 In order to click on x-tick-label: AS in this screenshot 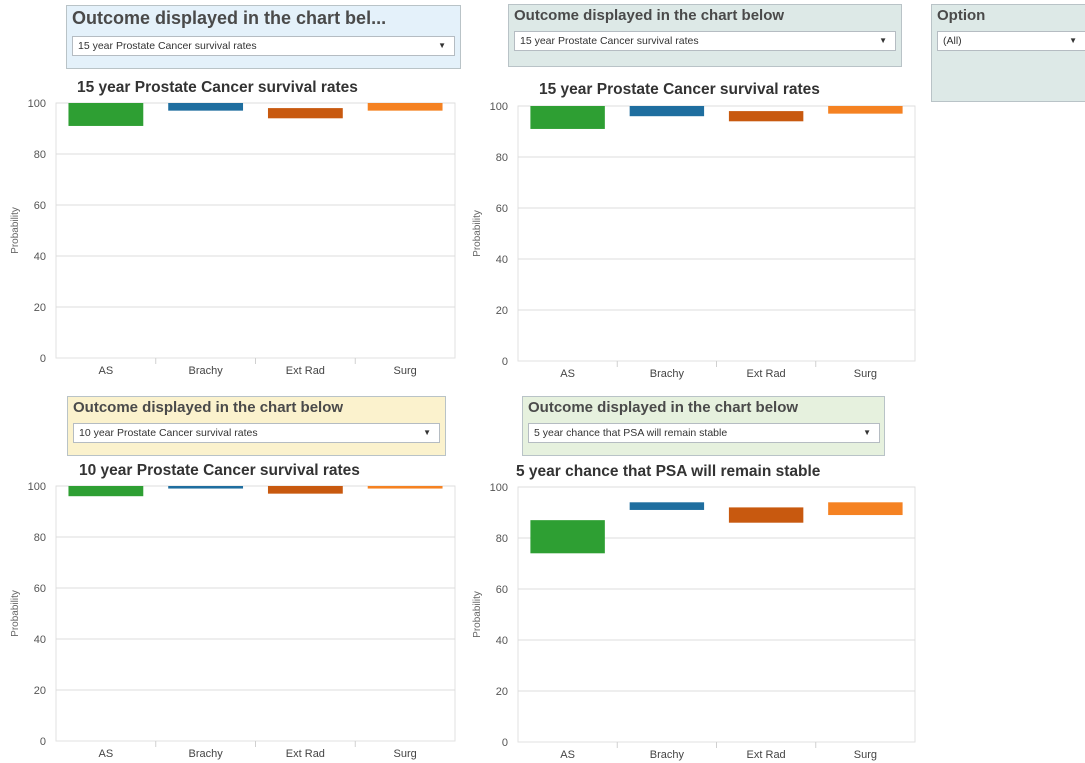, I will do `click(567, 755)`.